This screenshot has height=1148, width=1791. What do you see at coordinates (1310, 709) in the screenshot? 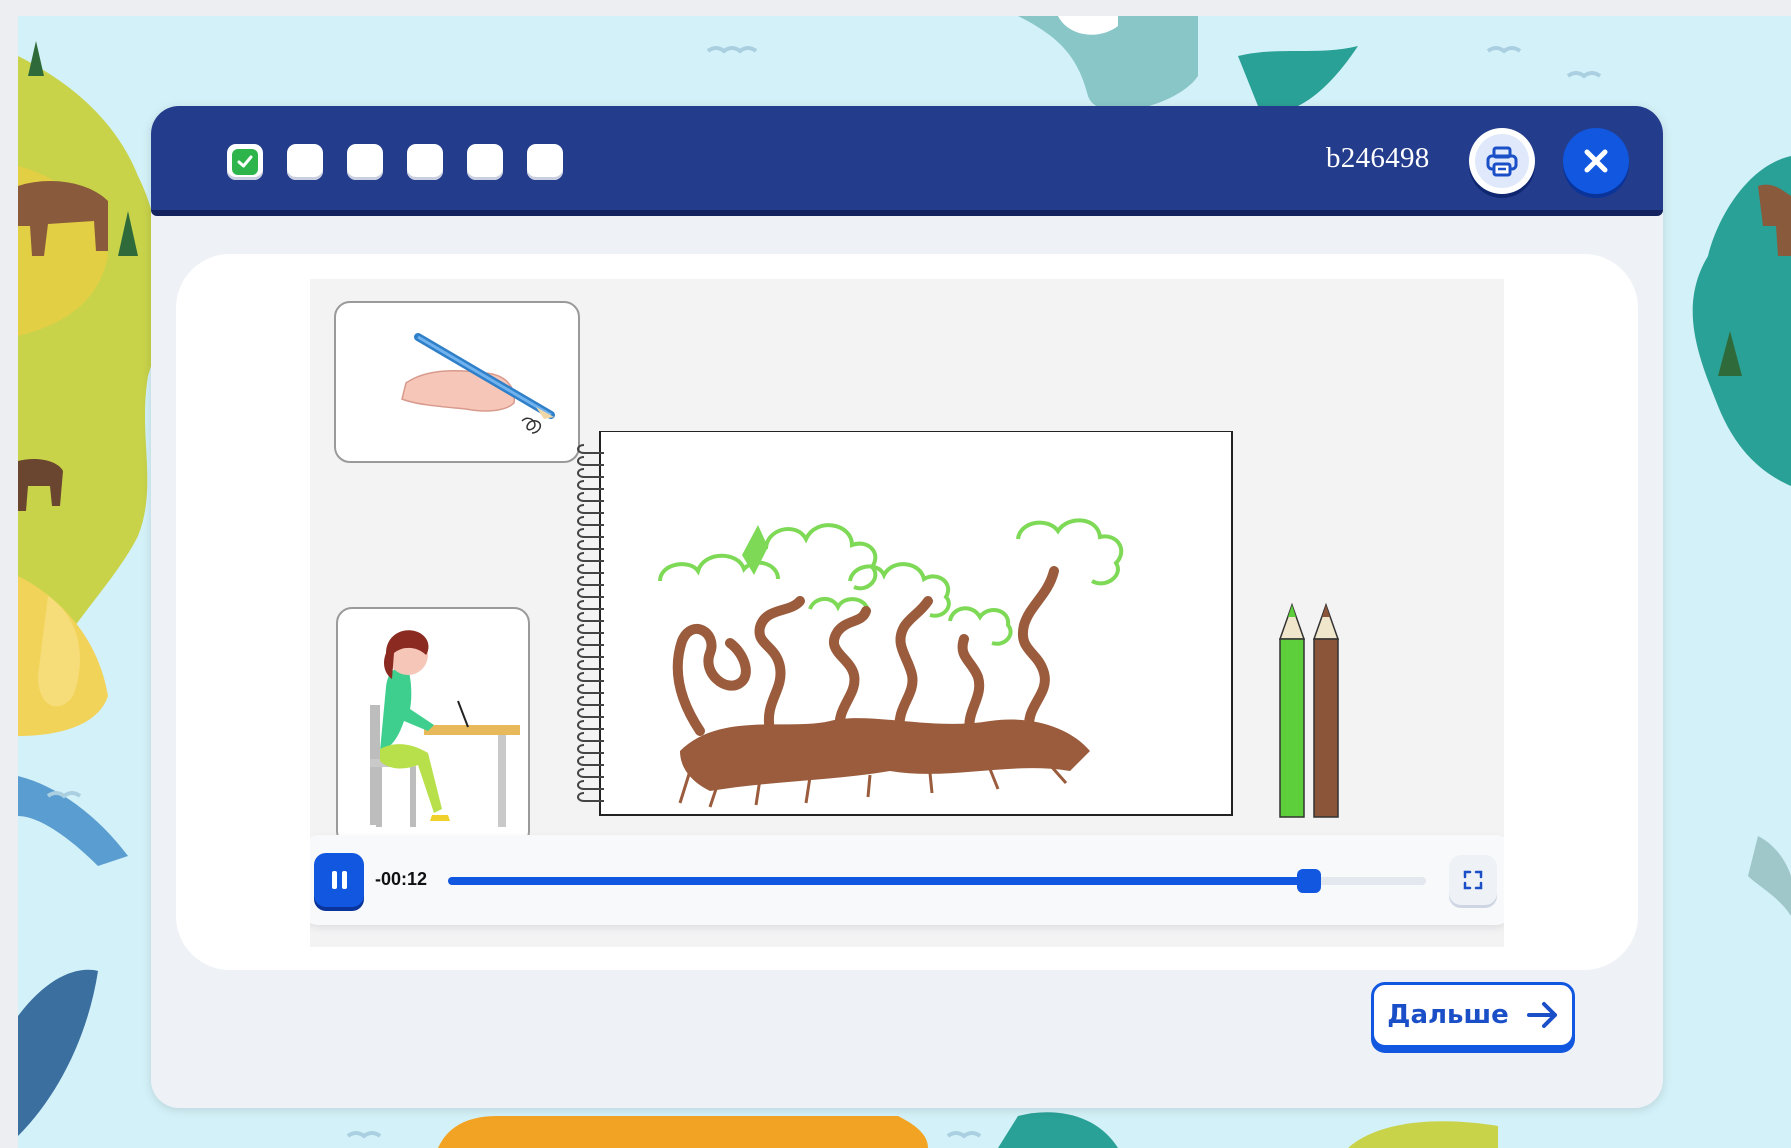
I see `pencils` at bounding box center [1310, 709].